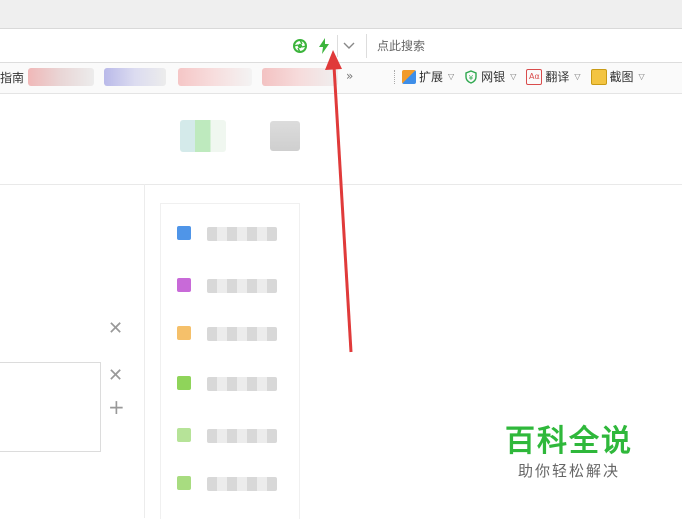  Describe the element at coordinates (568, 471) in the screenshot. I see `watermark-subtitle: 助你轻松解决` at that location.